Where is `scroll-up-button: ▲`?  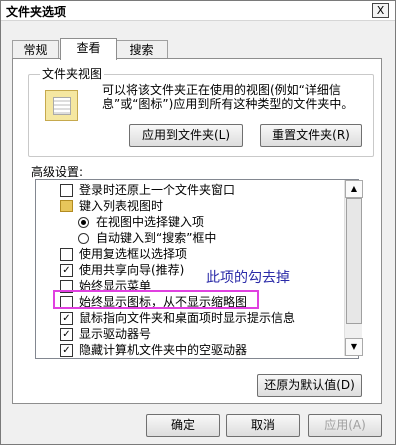
scroll-up-button: ▲ is located at coordinates (354, 189).